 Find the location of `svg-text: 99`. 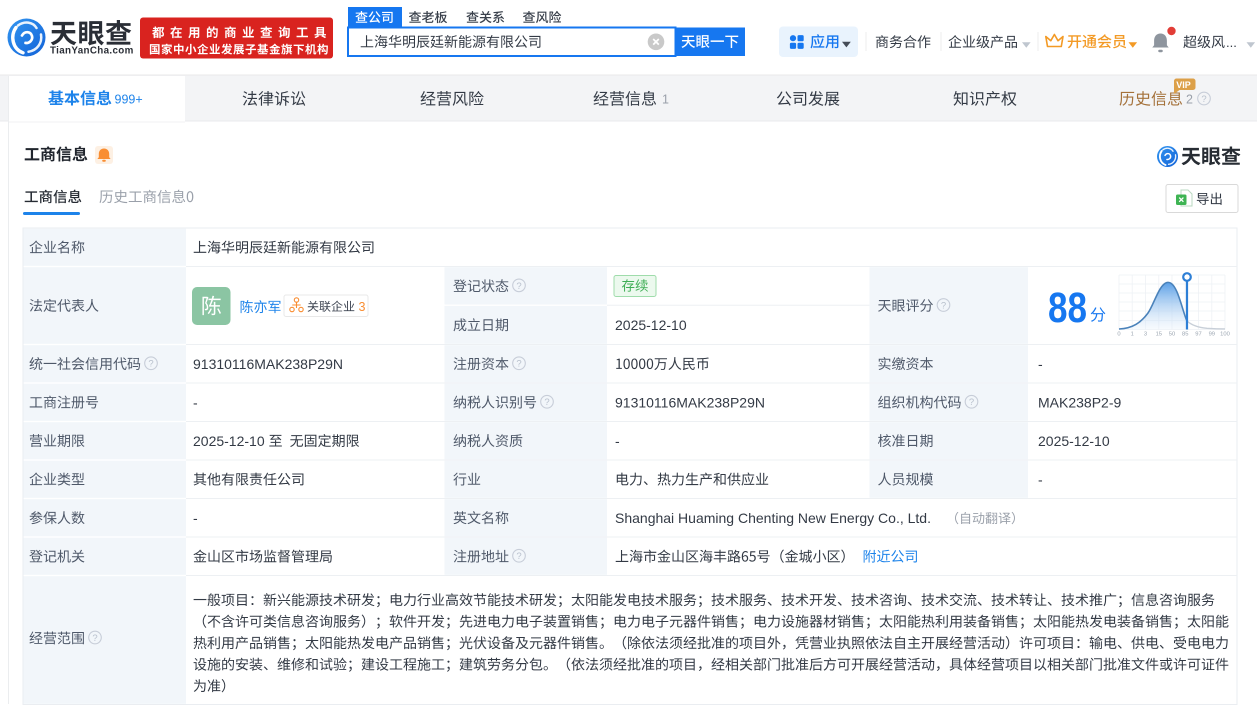

svg-text: 99 is located at coordinates (1212, 335).